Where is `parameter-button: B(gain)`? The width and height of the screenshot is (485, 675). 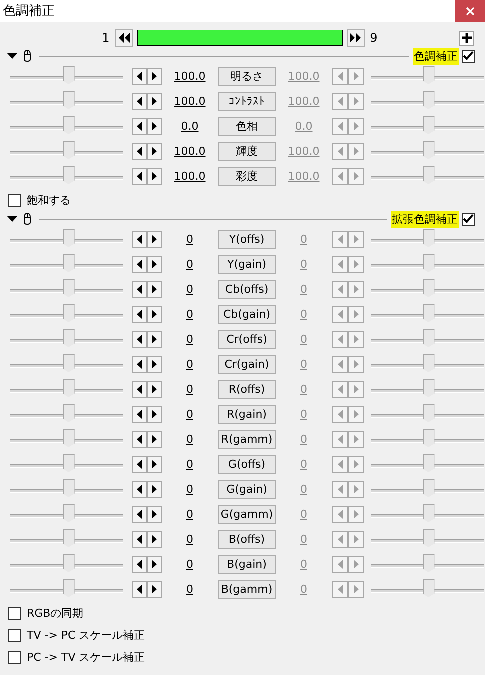 parameter-button: B(gain) is located at coordinates (247, 564).